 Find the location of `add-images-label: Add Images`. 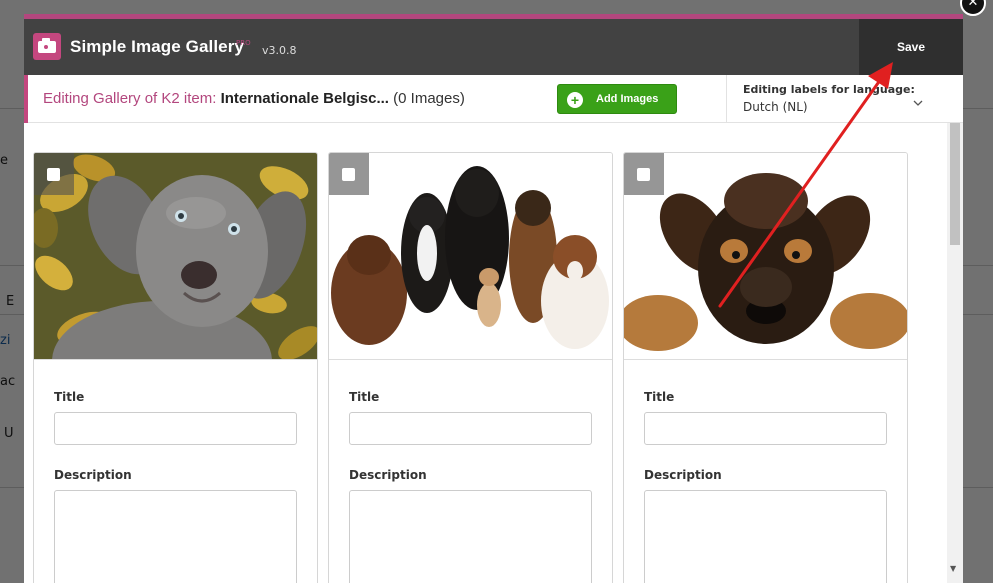

add-images-label: Add Images is located at coordinates (627, 99).